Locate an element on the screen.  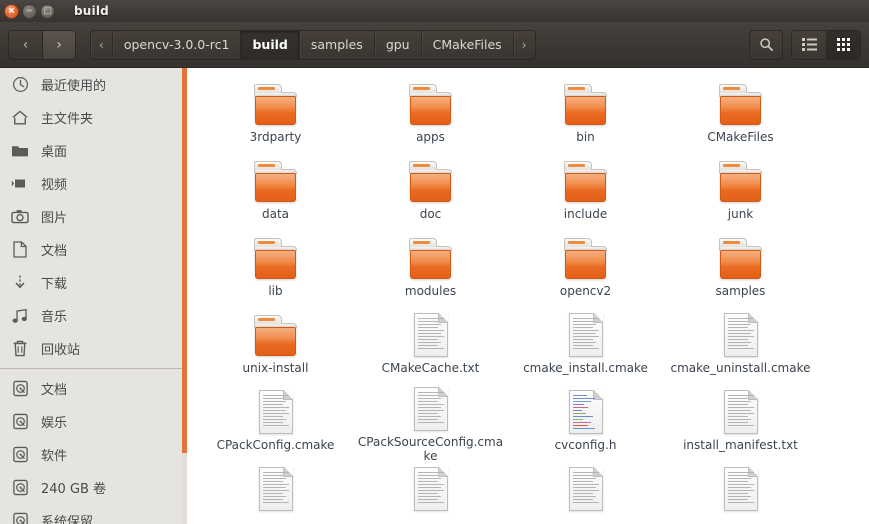
breadcrumb-item: gpu is located at coordinates (398, 44).